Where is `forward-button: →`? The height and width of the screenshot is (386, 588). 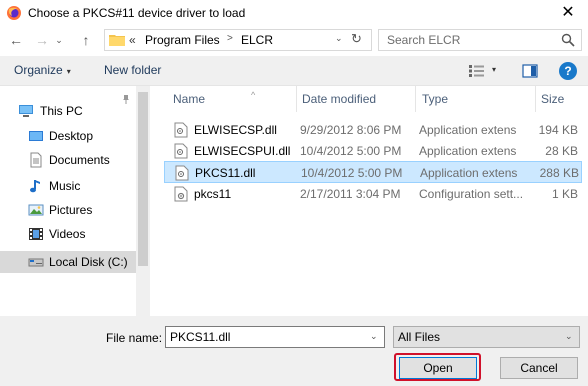 forward-button: → is located at coordinates (42, 40).